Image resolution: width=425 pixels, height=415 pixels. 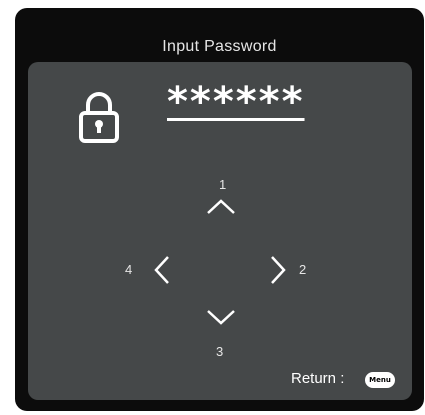 What do you see at coordinates (221, 317) in the screenshot?
I see `chevron-down-icon` at bounding box center [221, 317].